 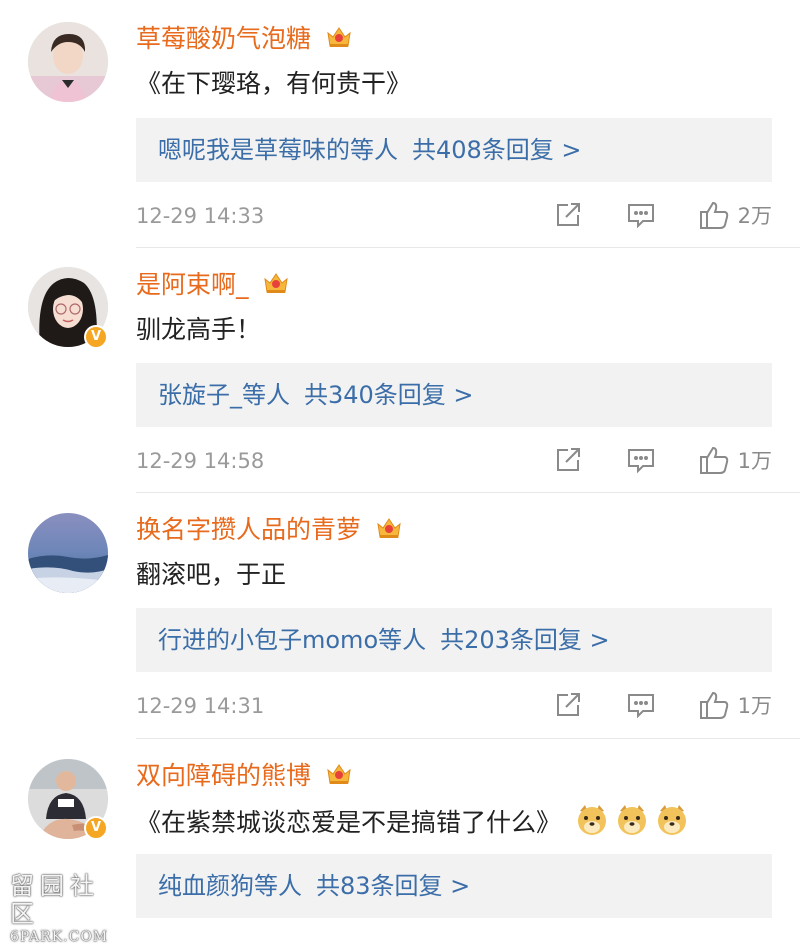 What do you see at coordinates (223, 775) in the screenshot?
I see `username-text: 双向障碍的熊博` at bounding box center [223, 775].